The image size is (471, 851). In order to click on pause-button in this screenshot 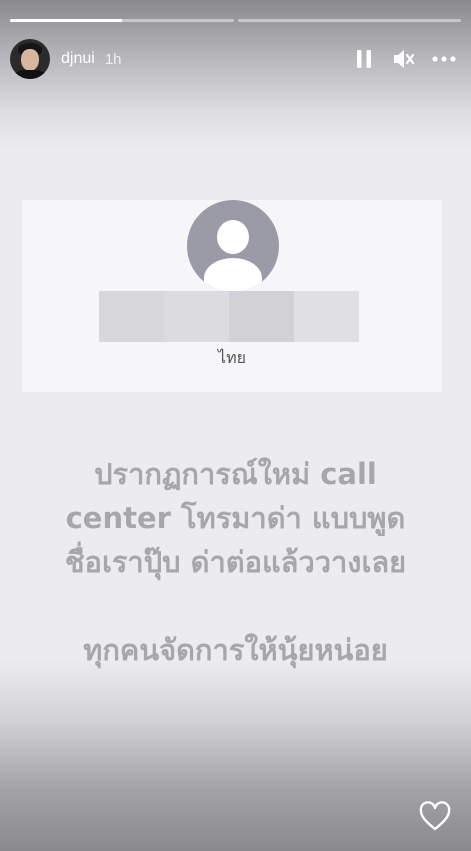, I will do `click(364, 59)`.